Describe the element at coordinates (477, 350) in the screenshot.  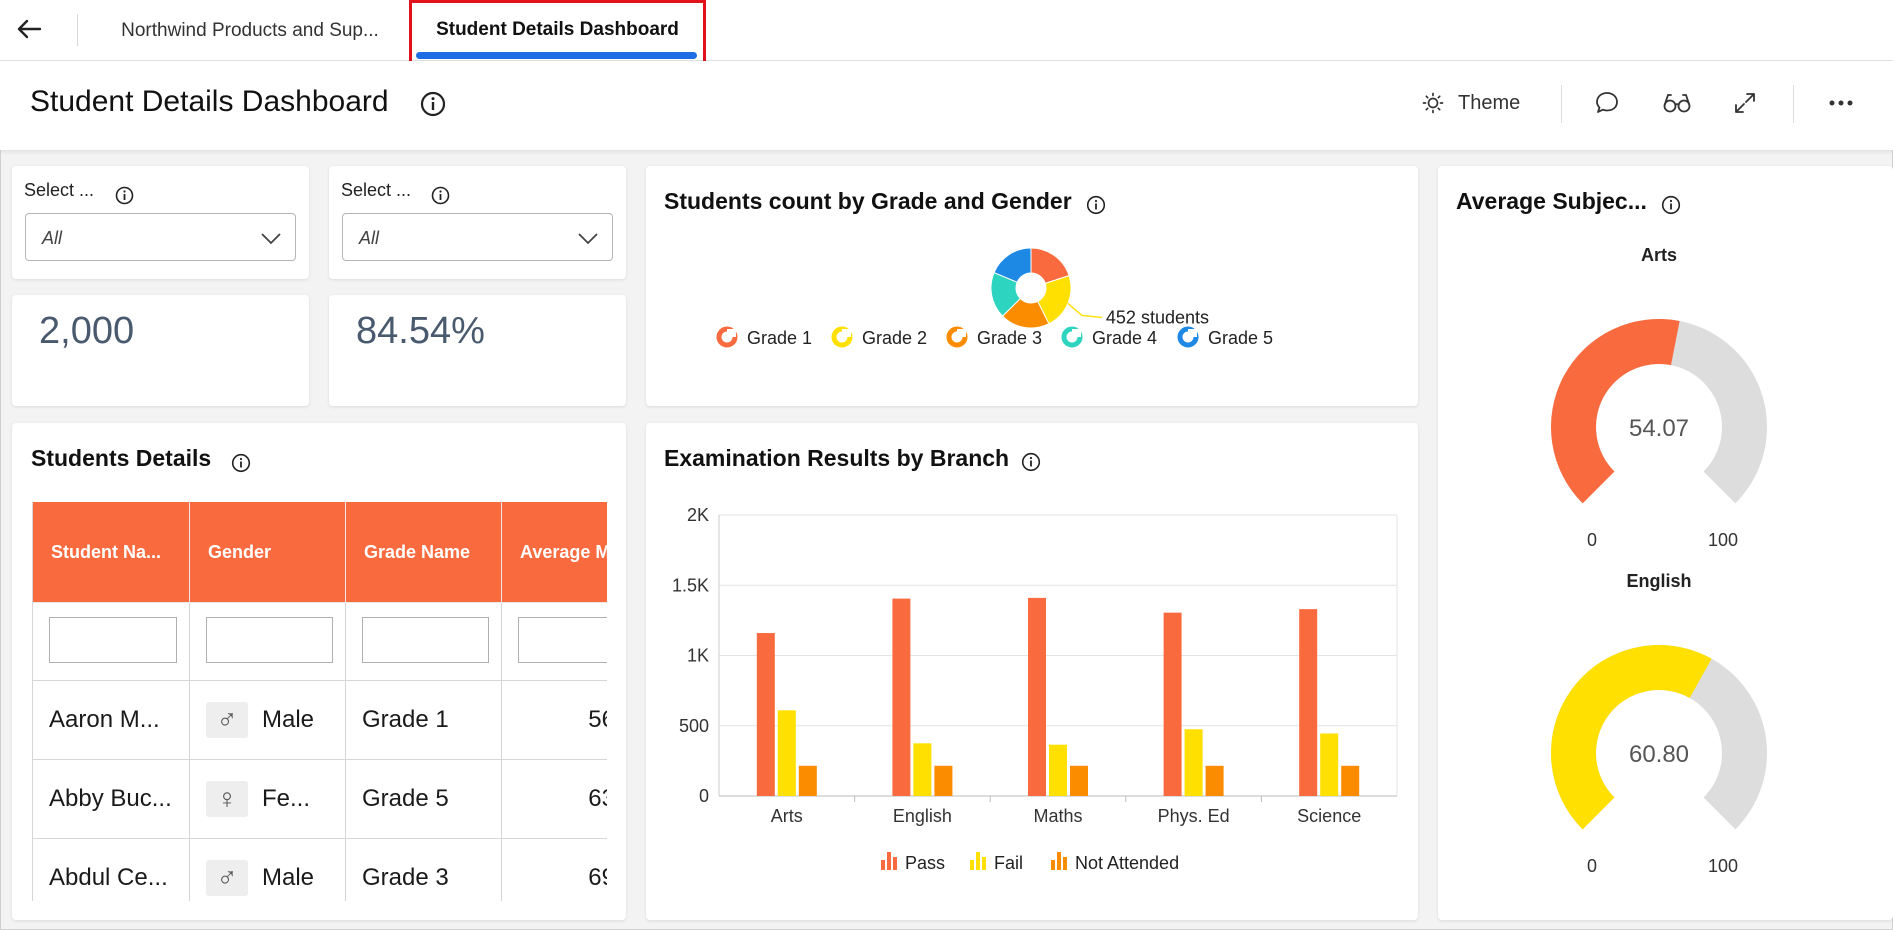
I see `kpi-card: 84.54%` at that location.